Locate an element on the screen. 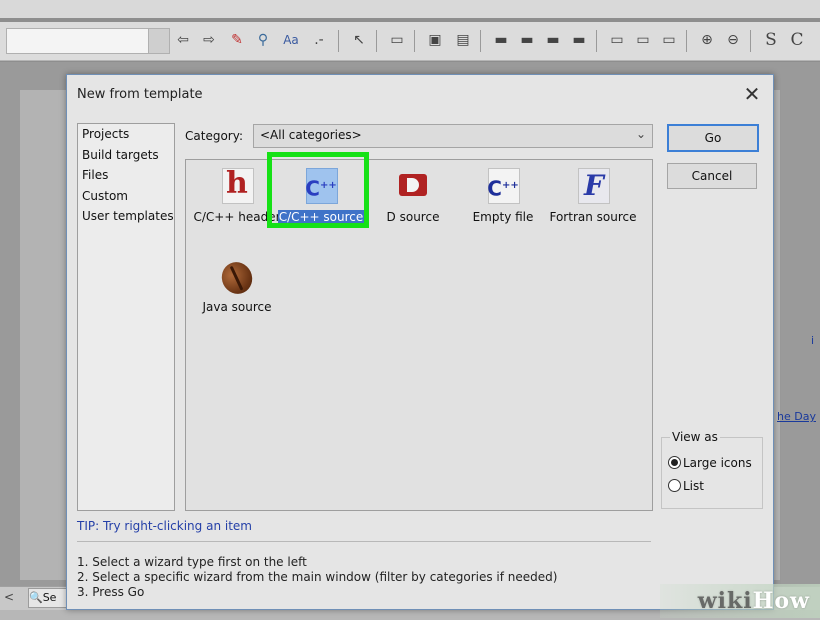 Image resolution: width=820 pixels, height=620 pixels. template-item-label: Empty file is located at coordinates (503, 217).